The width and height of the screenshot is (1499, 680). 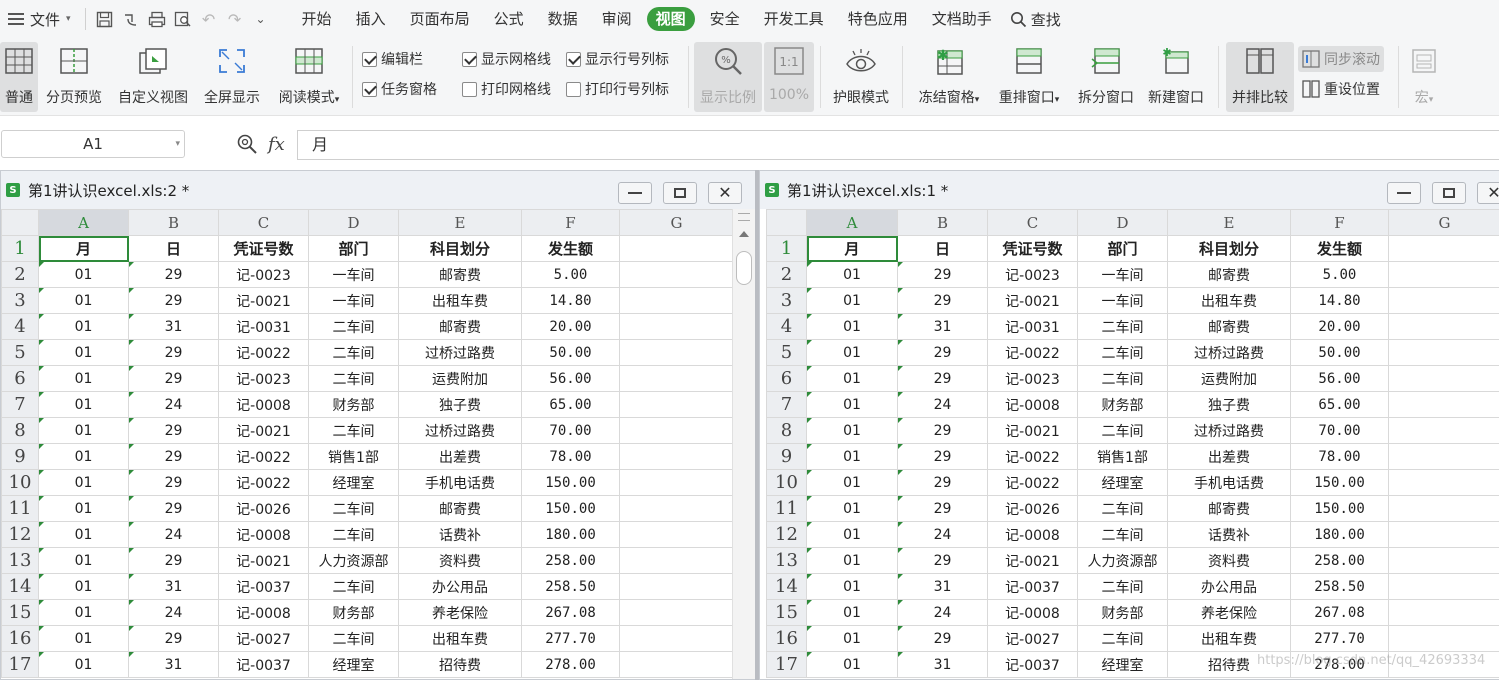 What do you see at coordinates (852, 300) in the screenshot?
I see `cell-a3: 01` at bounding box center [852, 300].